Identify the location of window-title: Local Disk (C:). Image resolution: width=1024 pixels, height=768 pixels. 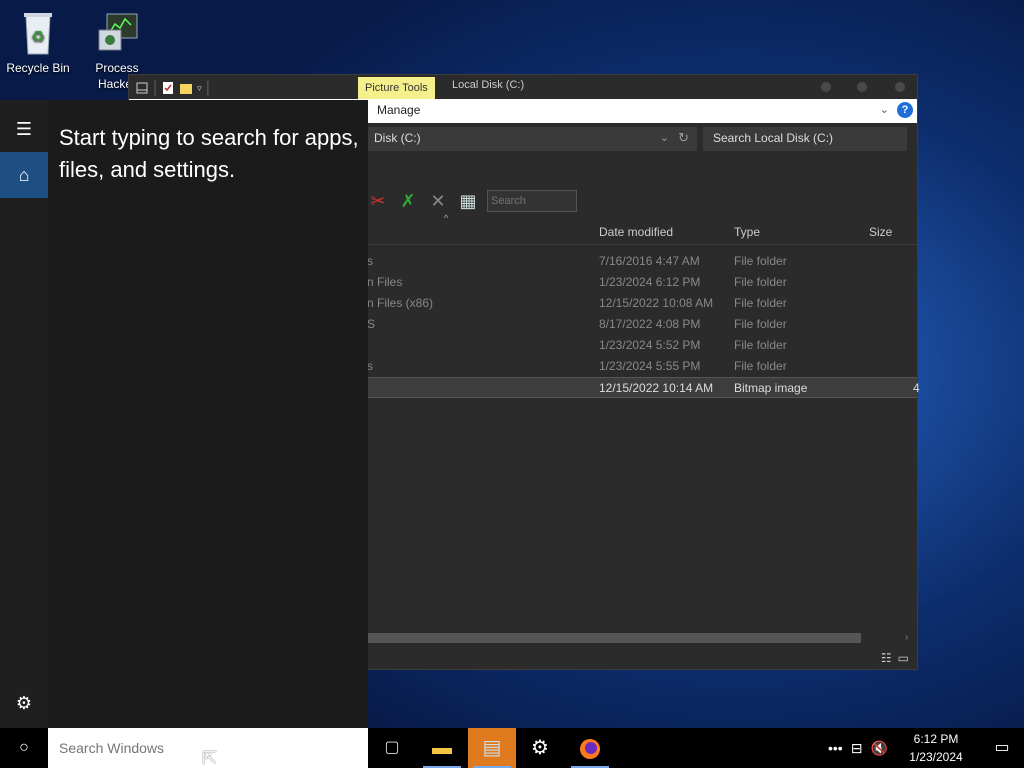
(488, 85).